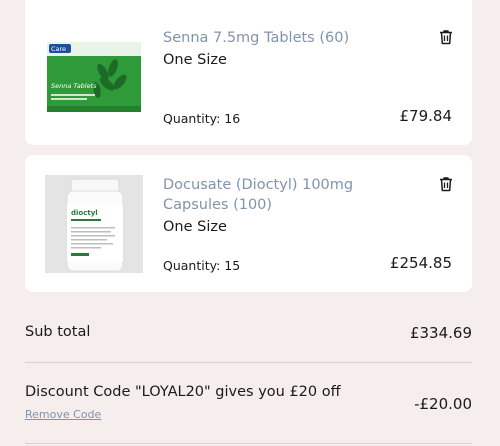 This screenshot has height=446, width=500. What do you see at coordinates (74, 86) in the screenshot?
I see `pack-title: Senna Tablets` at bounding box center [74, 86].